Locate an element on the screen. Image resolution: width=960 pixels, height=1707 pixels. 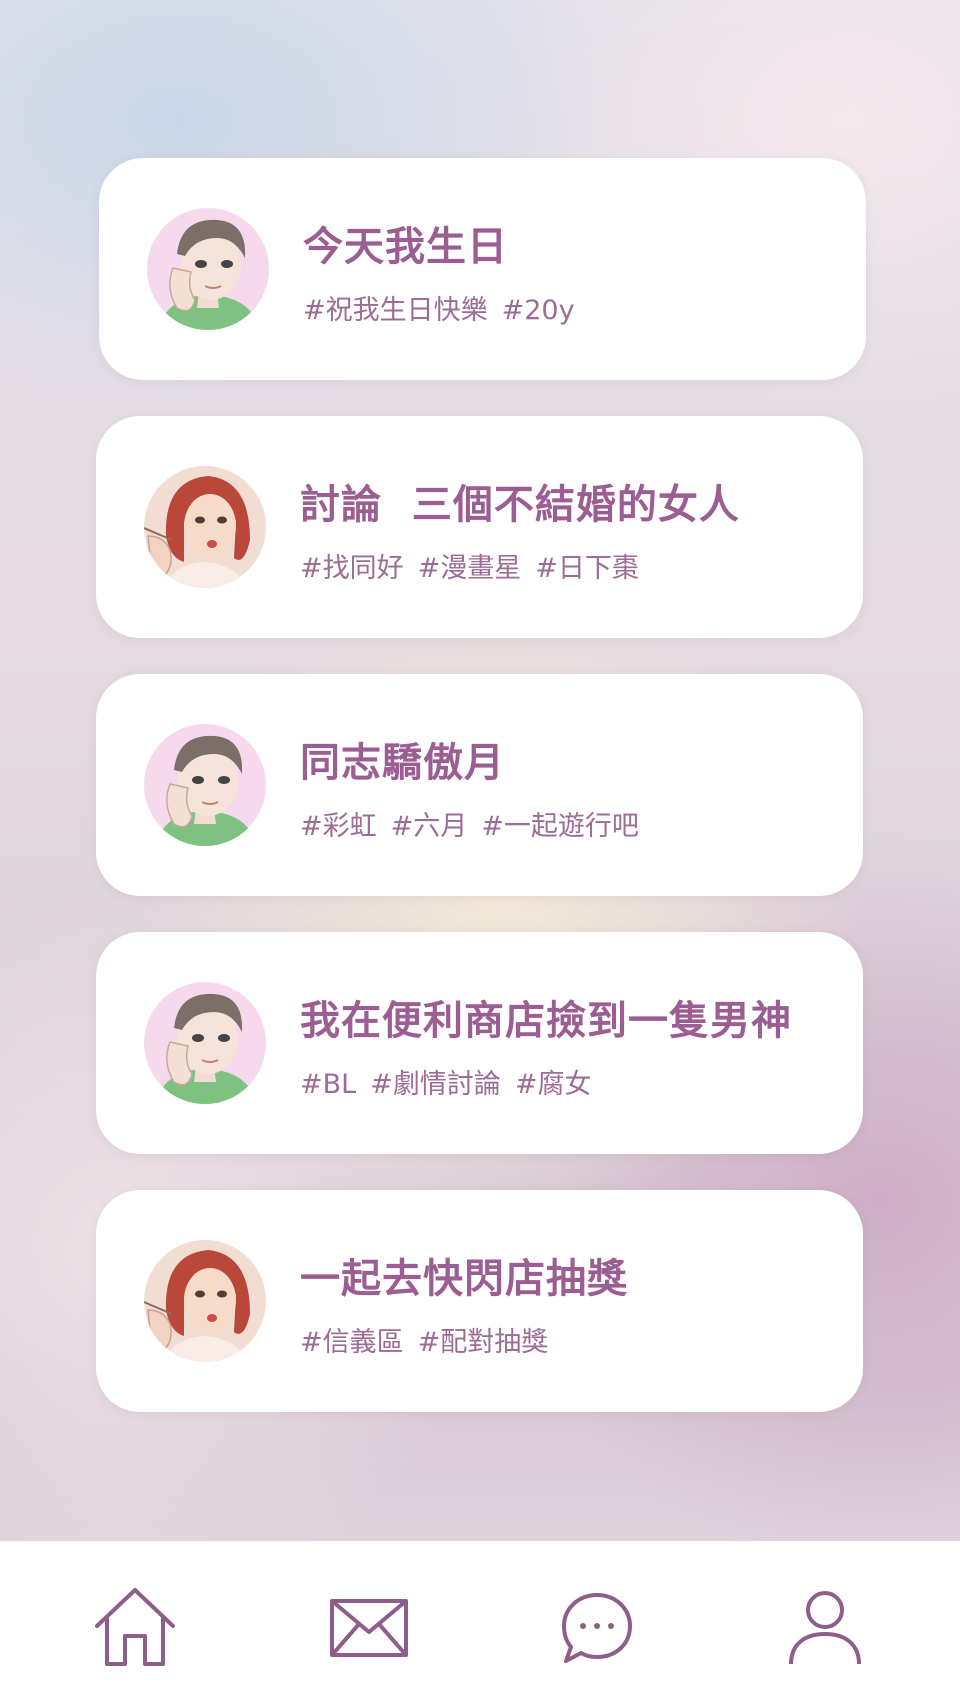
tag-link: #BL is located at coordinates (328, 1084).